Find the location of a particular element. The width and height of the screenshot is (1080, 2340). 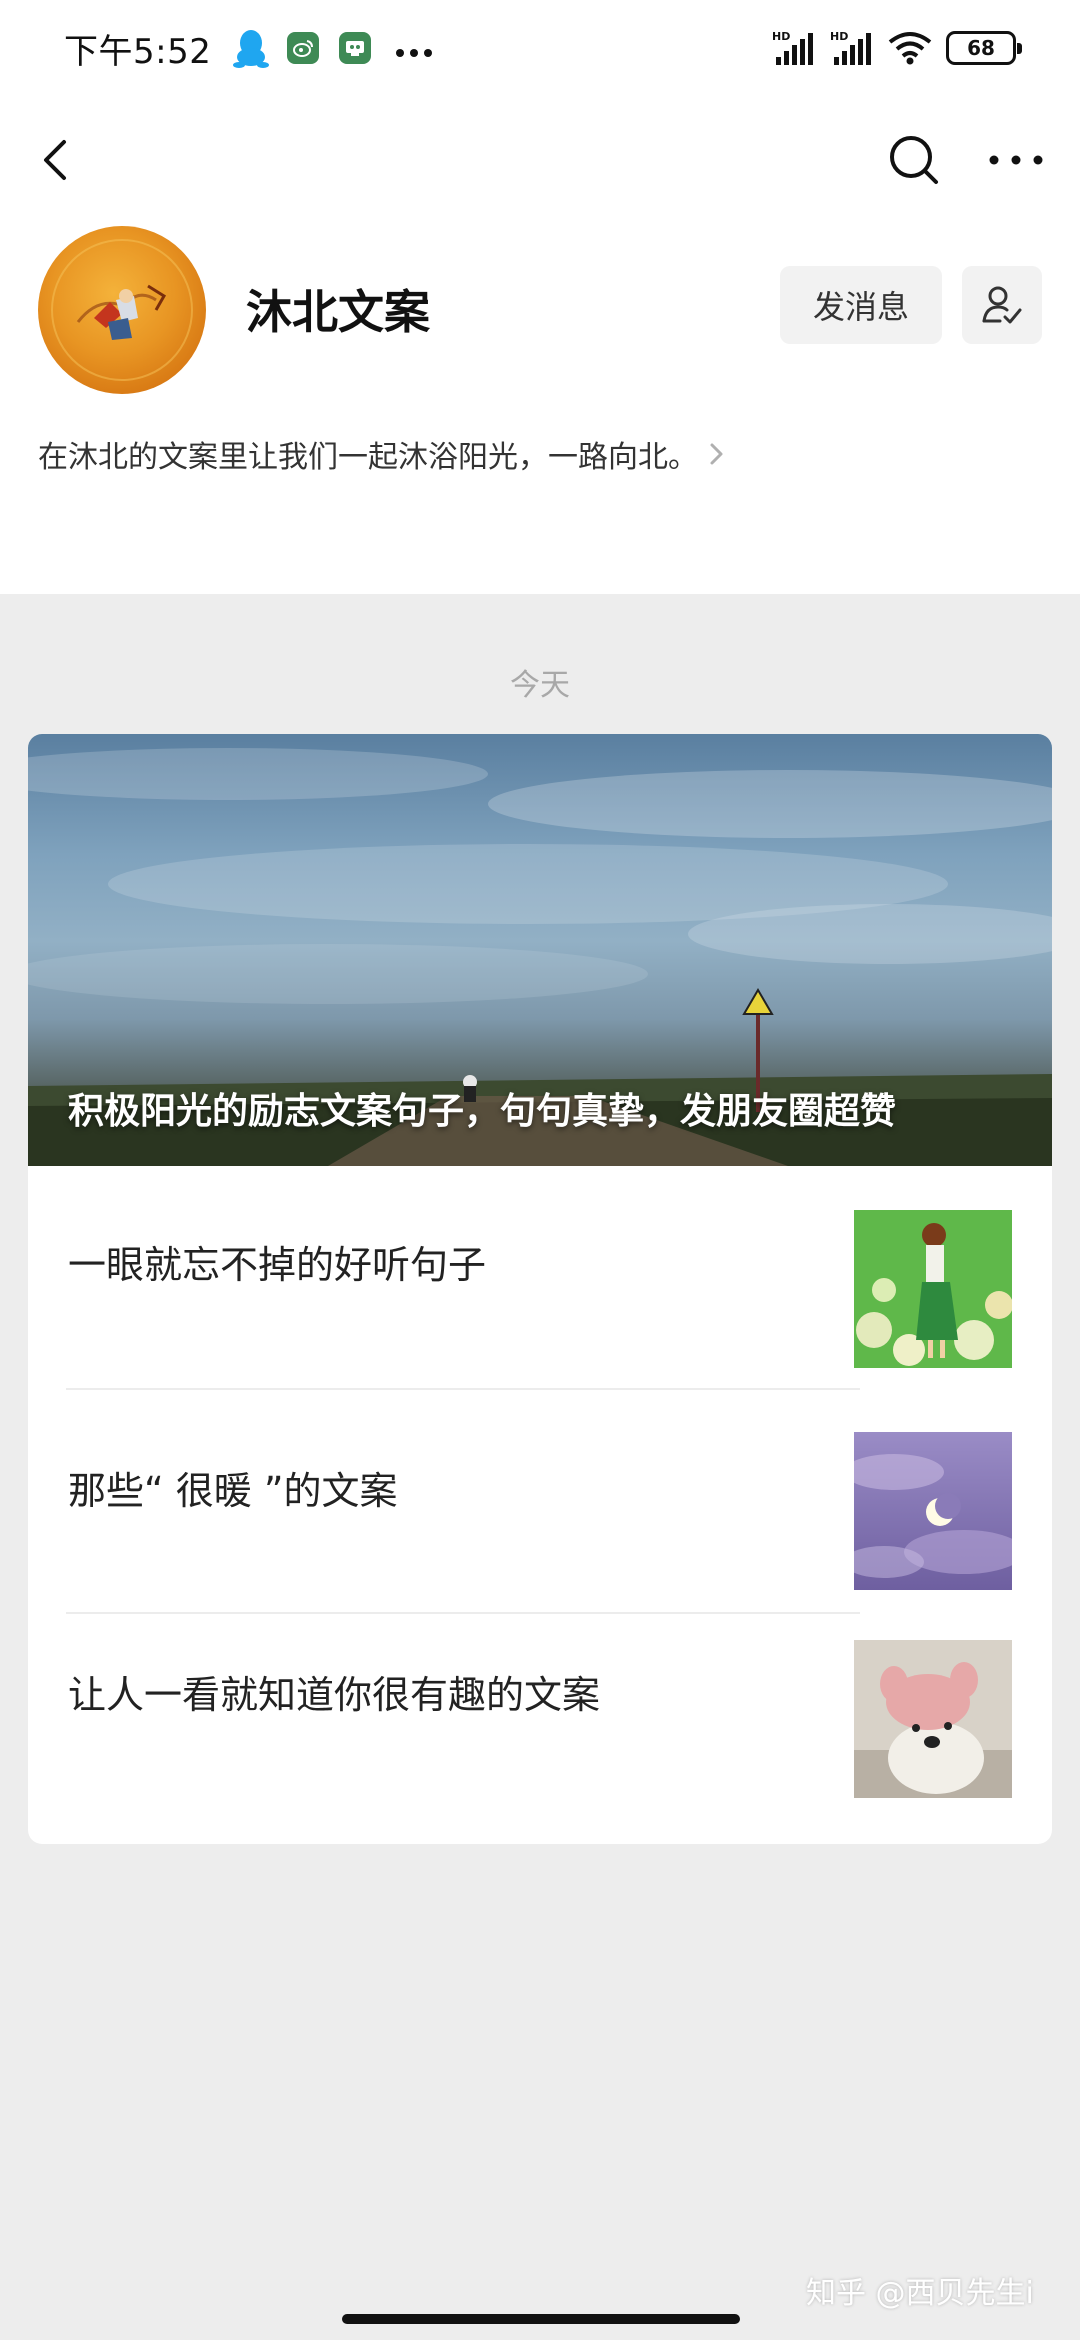

girl-in-flowers-thumbnail is located at coordinates (933, 1289).